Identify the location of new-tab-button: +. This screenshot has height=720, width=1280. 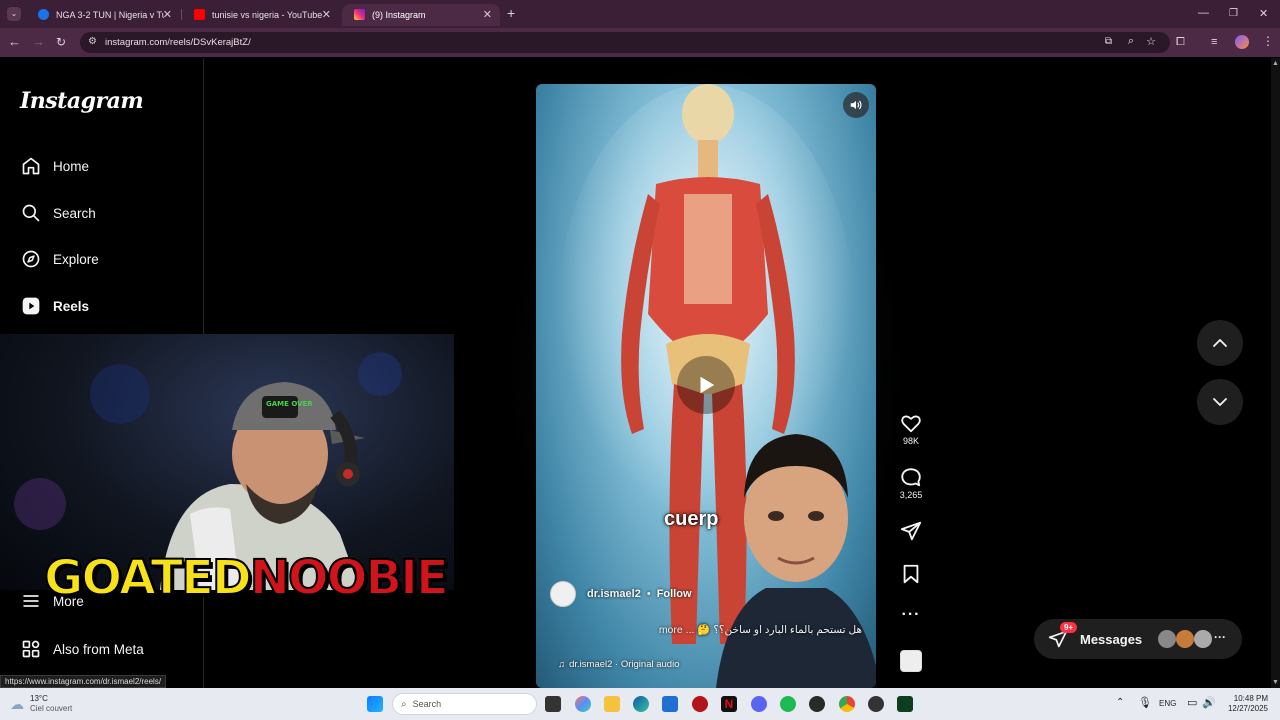
(511, 13).